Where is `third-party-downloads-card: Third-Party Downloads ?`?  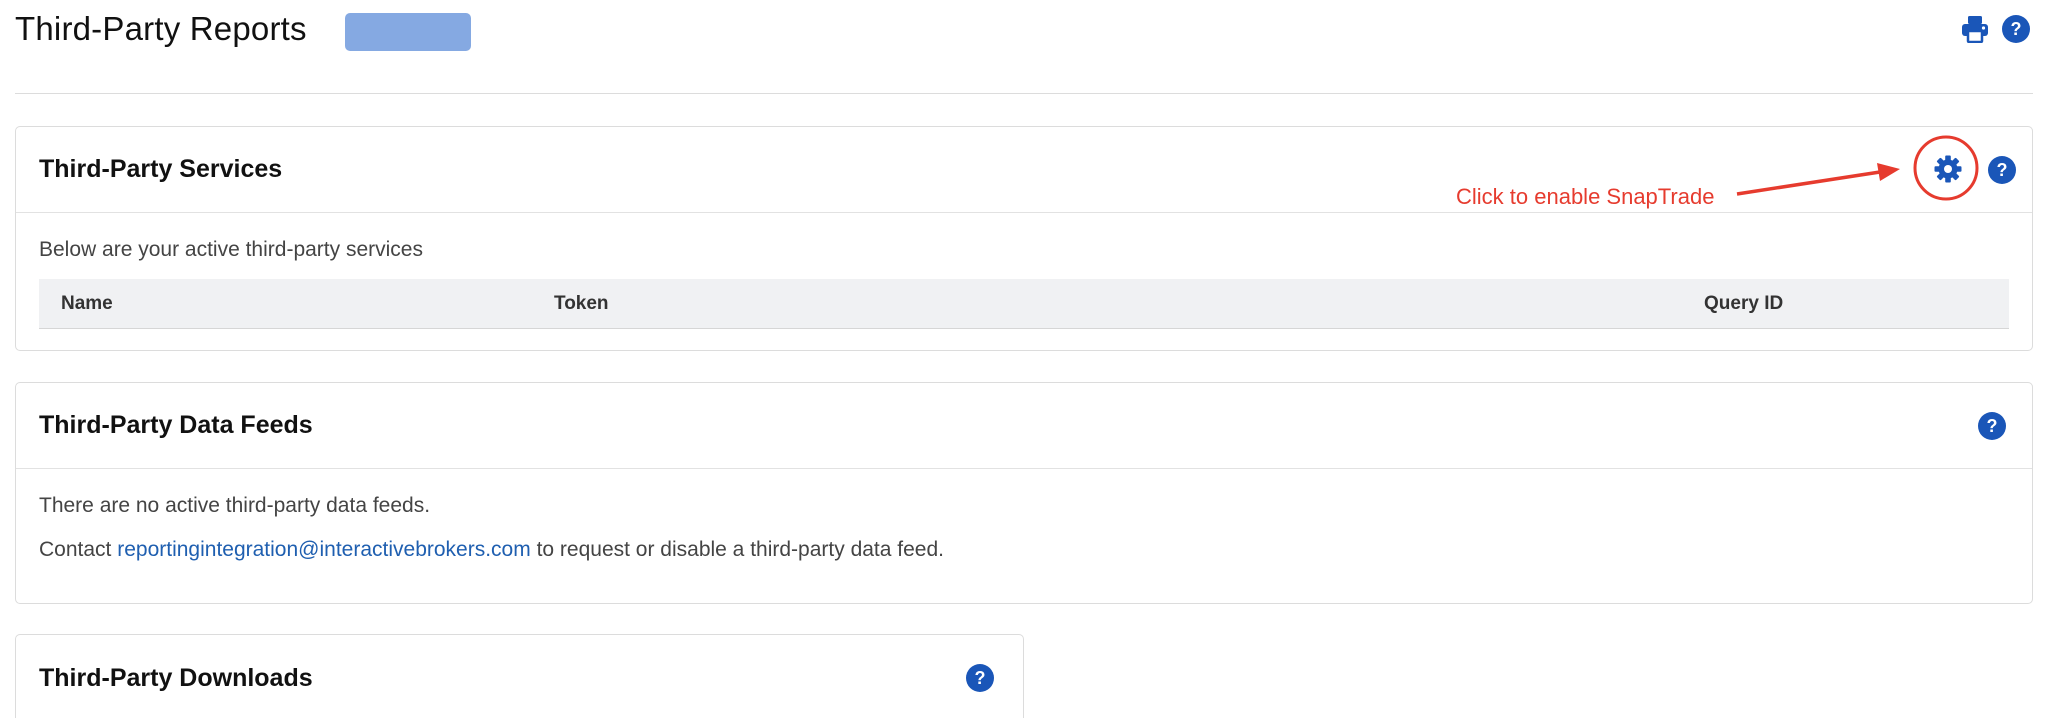 third-party-downloads-card: Third-Party Downloads ? is located at coordinates (519, 676).